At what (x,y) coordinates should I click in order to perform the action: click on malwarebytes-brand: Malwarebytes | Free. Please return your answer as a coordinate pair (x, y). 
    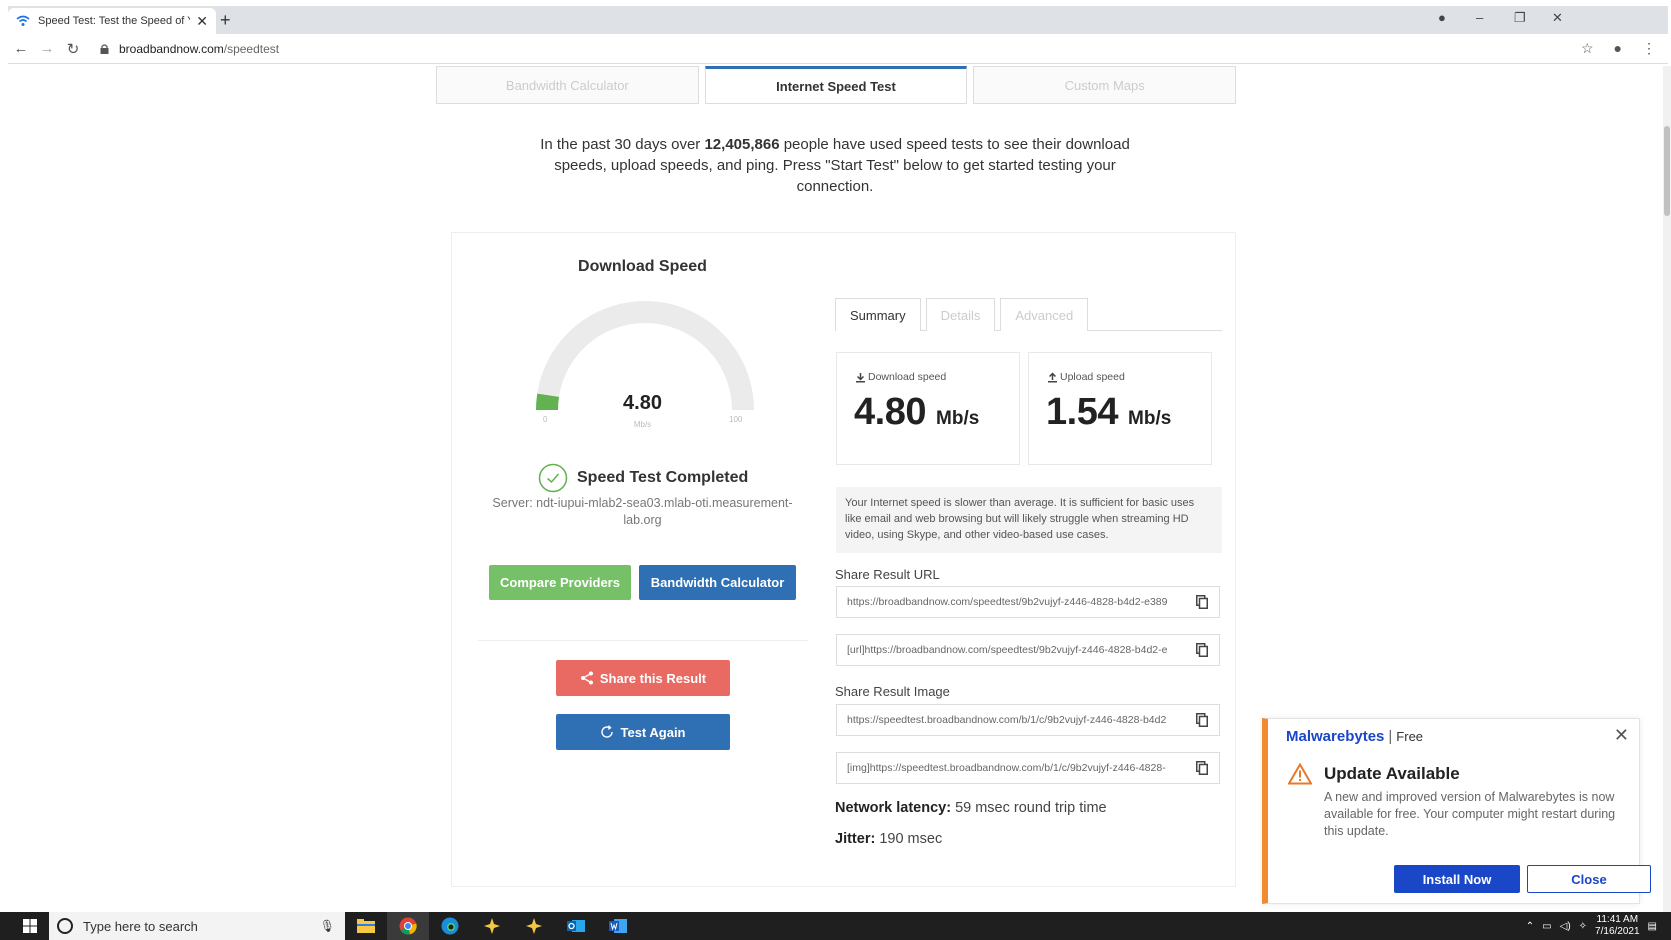
    Looking at the image, I should click on (1355, 736).